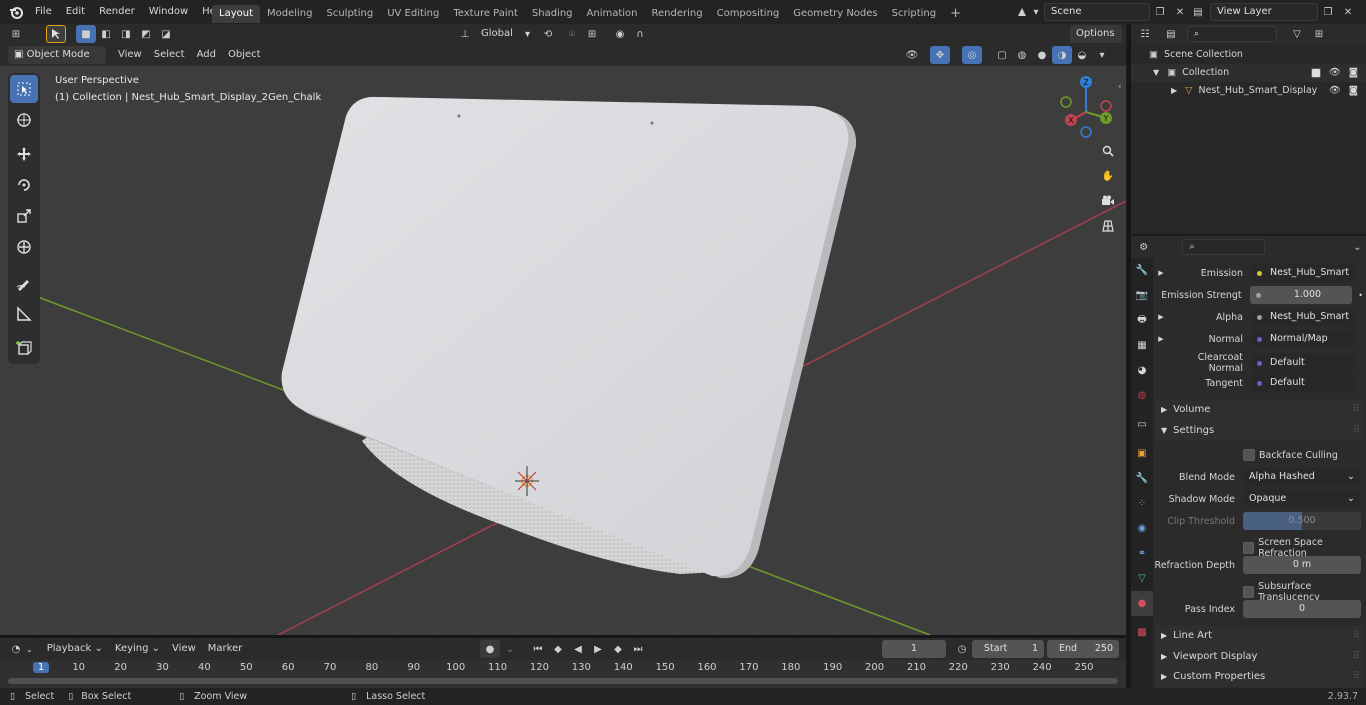 Image resolution: width=1366 pixels, height=705 pixels. Describe the element at coordinates (598, 649) in the screenshot. I see `play-icon: ▶` at that location.